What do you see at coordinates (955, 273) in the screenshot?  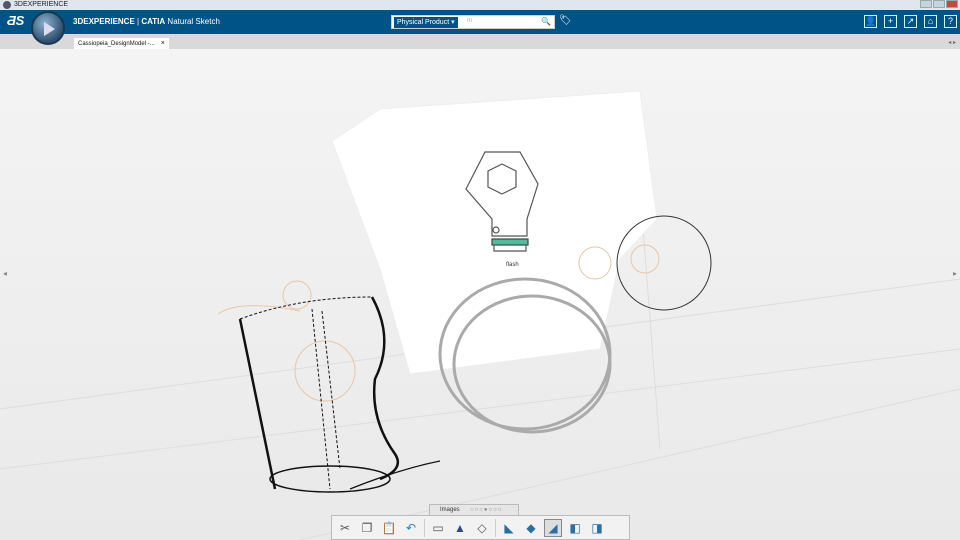 I see `right-panel-arrow-icon: ▸` at bounding box center [955, 273].